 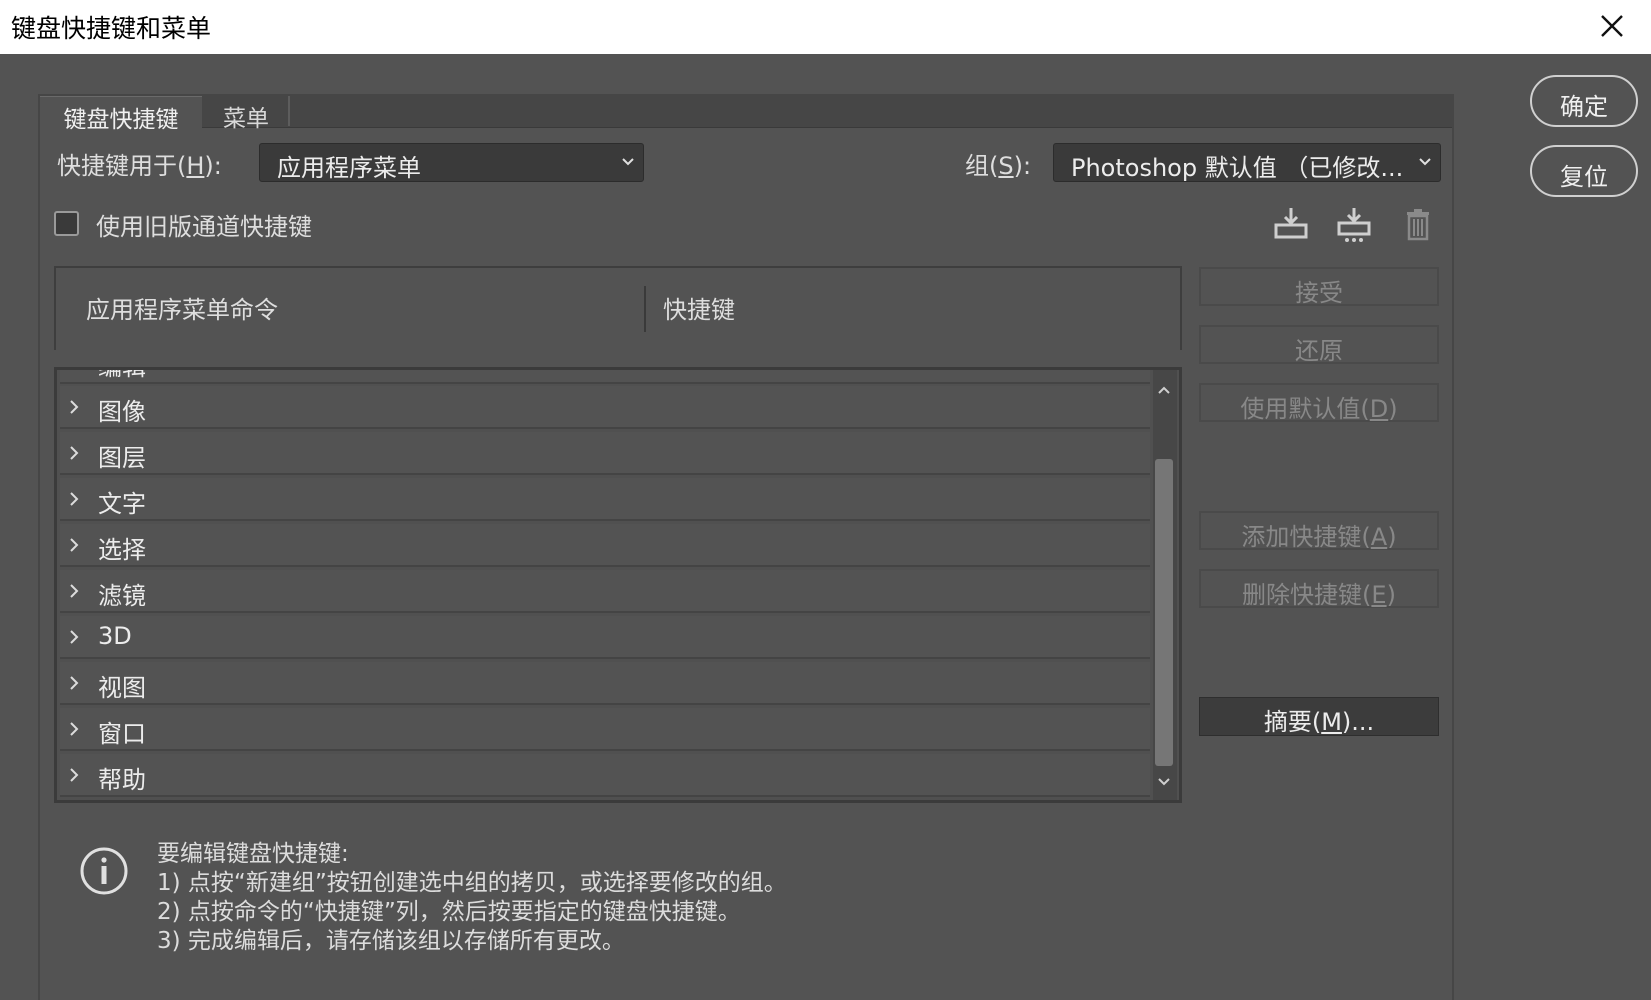 What do you see at coordinates (825, 27) in the screenshot?
I see `title-bar: 键盘快捷键和菜单` at bounding box center [825, 27].